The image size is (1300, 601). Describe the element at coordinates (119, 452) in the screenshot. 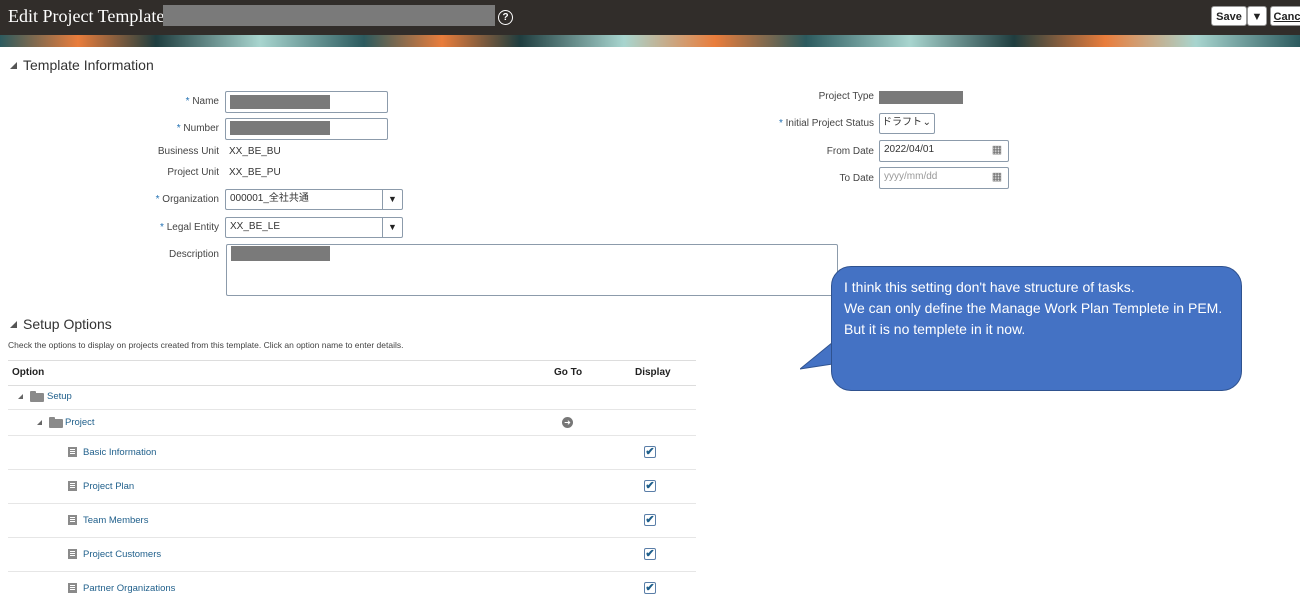

I see `option-link-basic-information: Basic Information` at that location.